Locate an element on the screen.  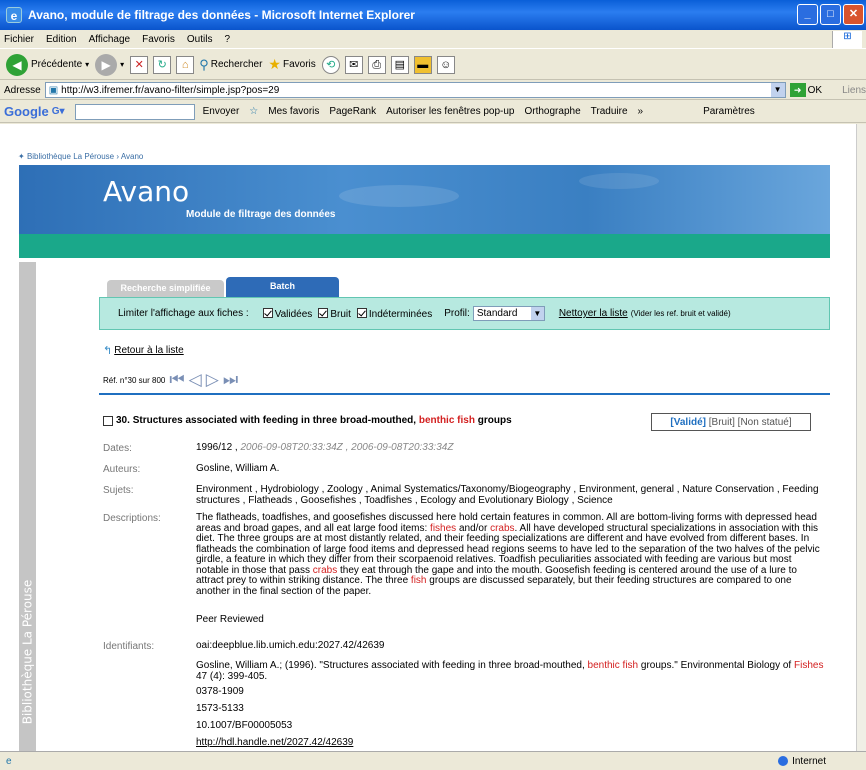
back-label: Précédente is located at coordinates (57, 64).